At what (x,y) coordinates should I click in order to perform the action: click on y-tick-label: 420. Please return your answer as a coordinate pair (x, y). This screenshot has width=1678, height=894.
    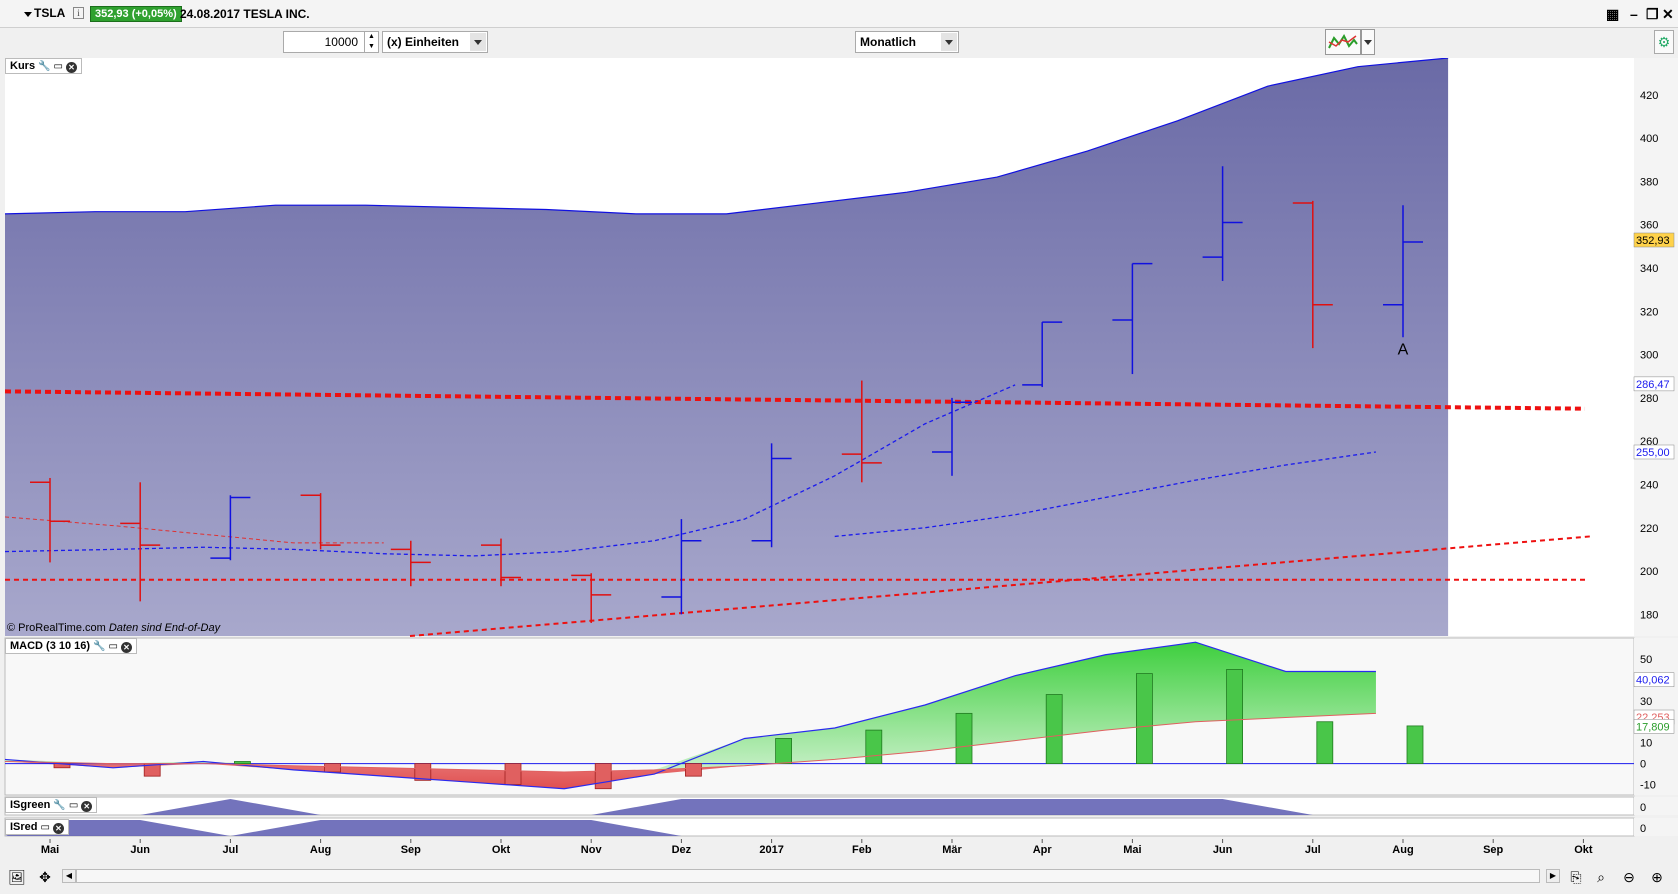
    Looking at the image, I should click on (1649, 96).